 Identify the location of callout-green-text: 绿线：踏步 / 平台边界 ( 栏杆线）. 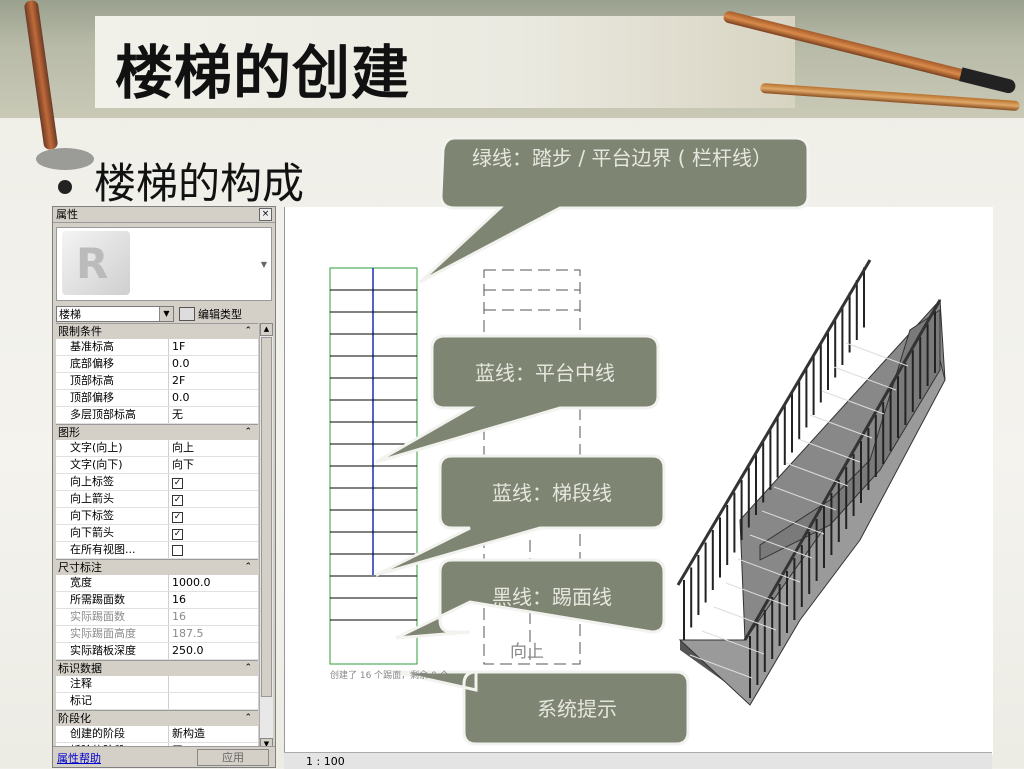
(622, 158).